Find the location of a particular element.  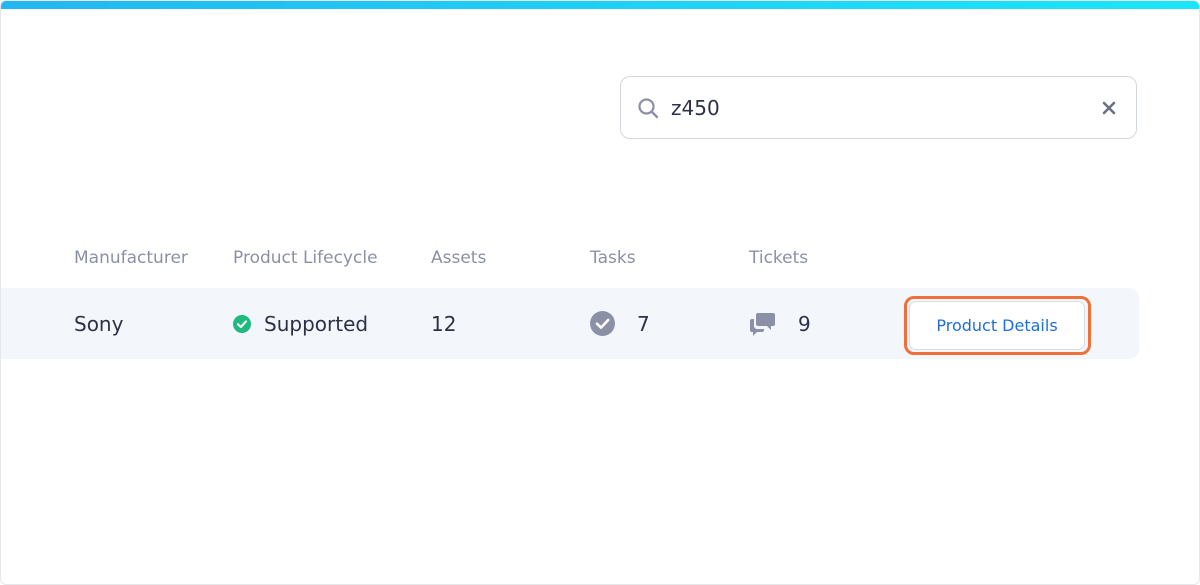

assets-cell: 12 is located at coordinates (443, 323).